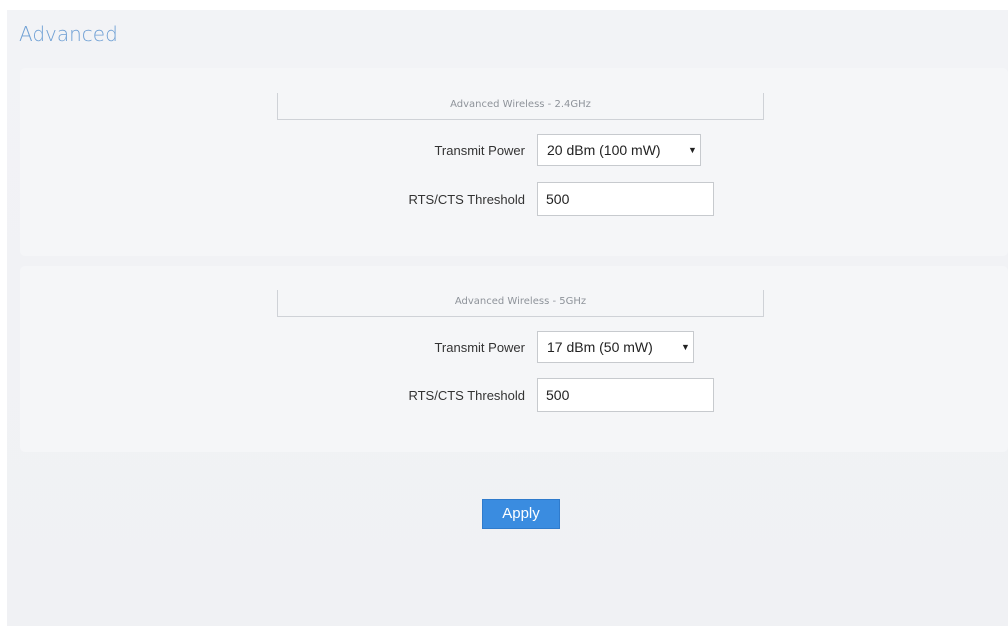 This screenshot has height=626, width=1008. I want to click on rts-cts-input-24ghz: 500, so click(625, 199).